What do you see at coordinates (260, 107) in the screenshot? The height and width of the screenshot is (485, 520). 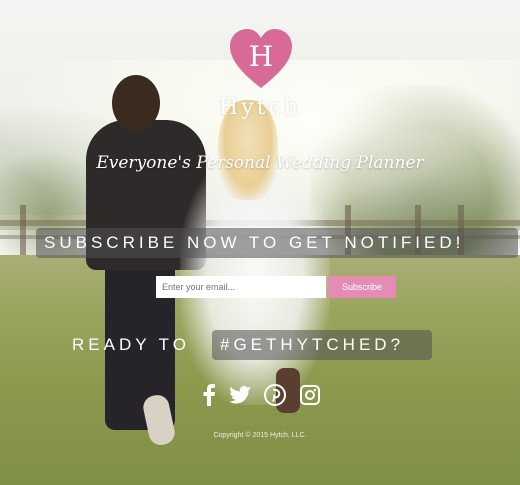 I see `brand-name: Hytch` at bounding box center [260, 107].